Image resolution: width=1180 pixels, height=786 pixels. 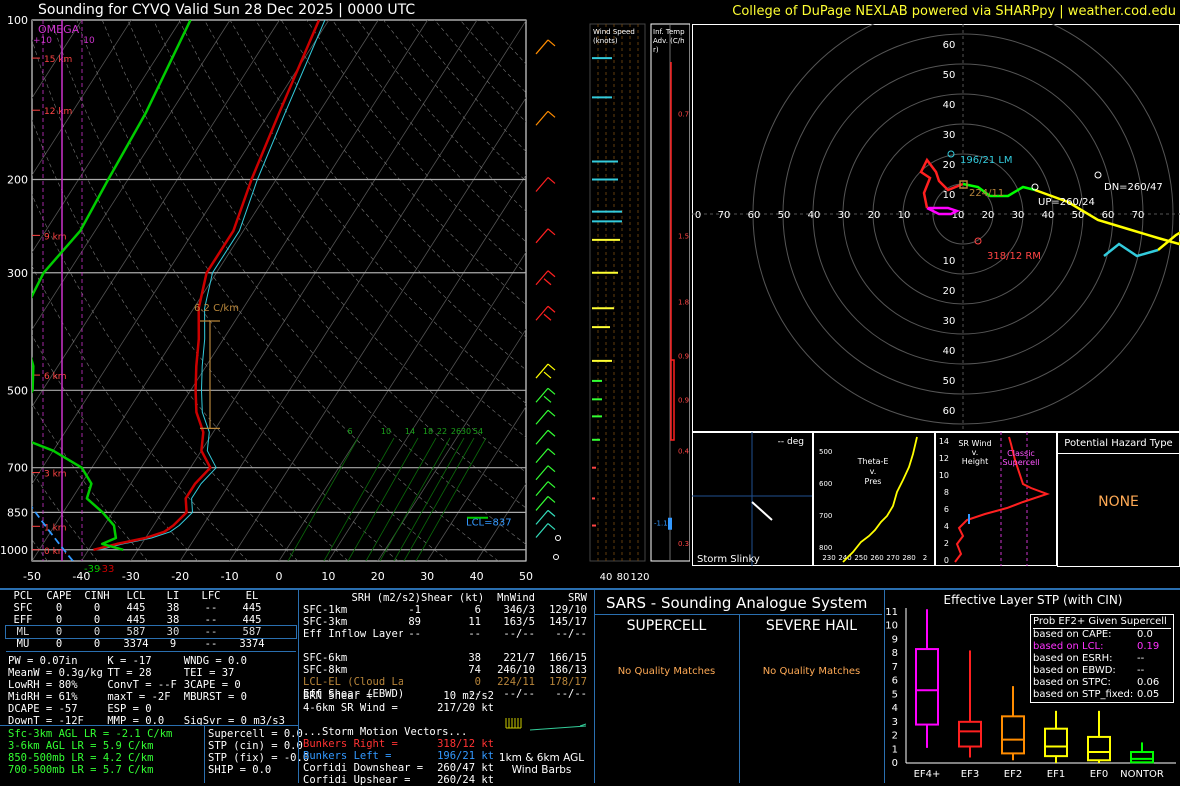 What do you see at coordinates (895, 681) in the screenshot?
I see `stp-y-tick: 6` at bounding box center [895, 681].